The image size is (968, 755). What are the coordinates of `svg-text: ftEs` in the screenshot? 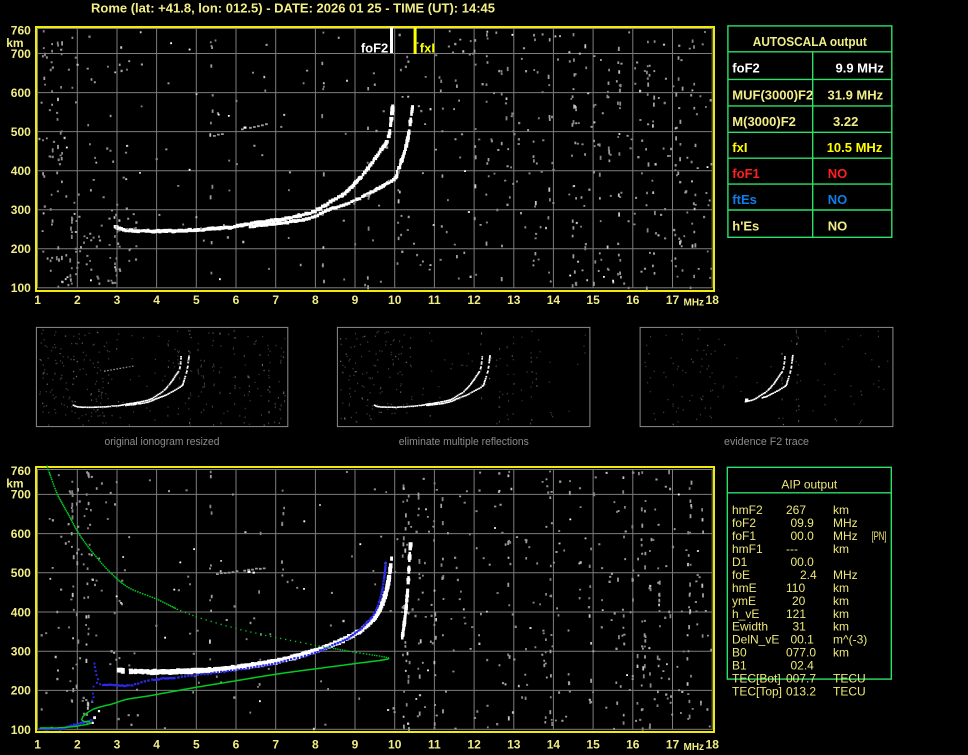 It's located at (744, 199).